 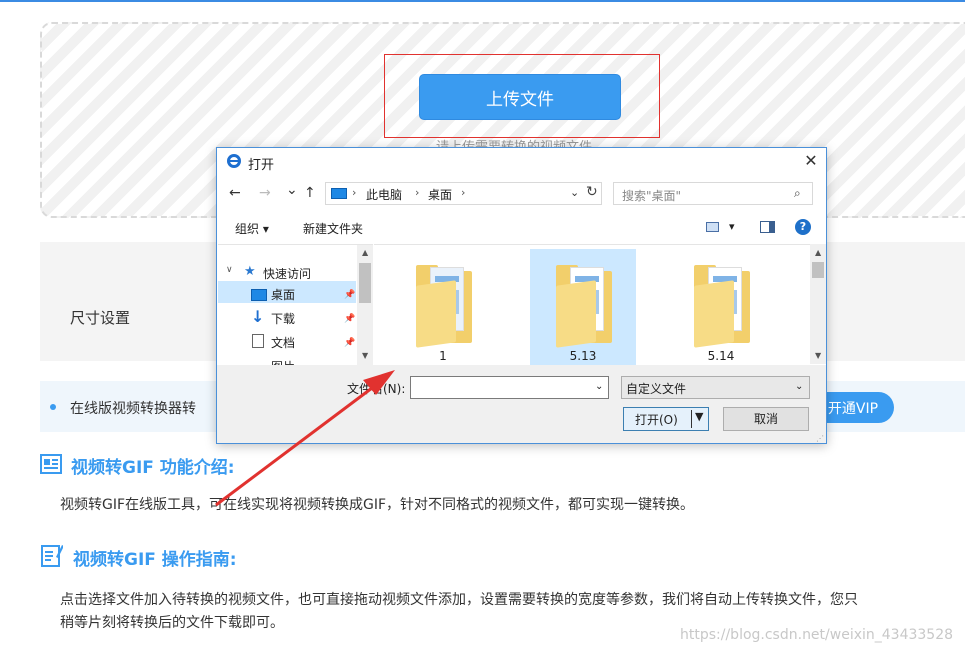 What do you see at coordinates (732, 226) in the screenshot?
I see `view-dropdown-icon: ▾` at bounding box center [732, 226].